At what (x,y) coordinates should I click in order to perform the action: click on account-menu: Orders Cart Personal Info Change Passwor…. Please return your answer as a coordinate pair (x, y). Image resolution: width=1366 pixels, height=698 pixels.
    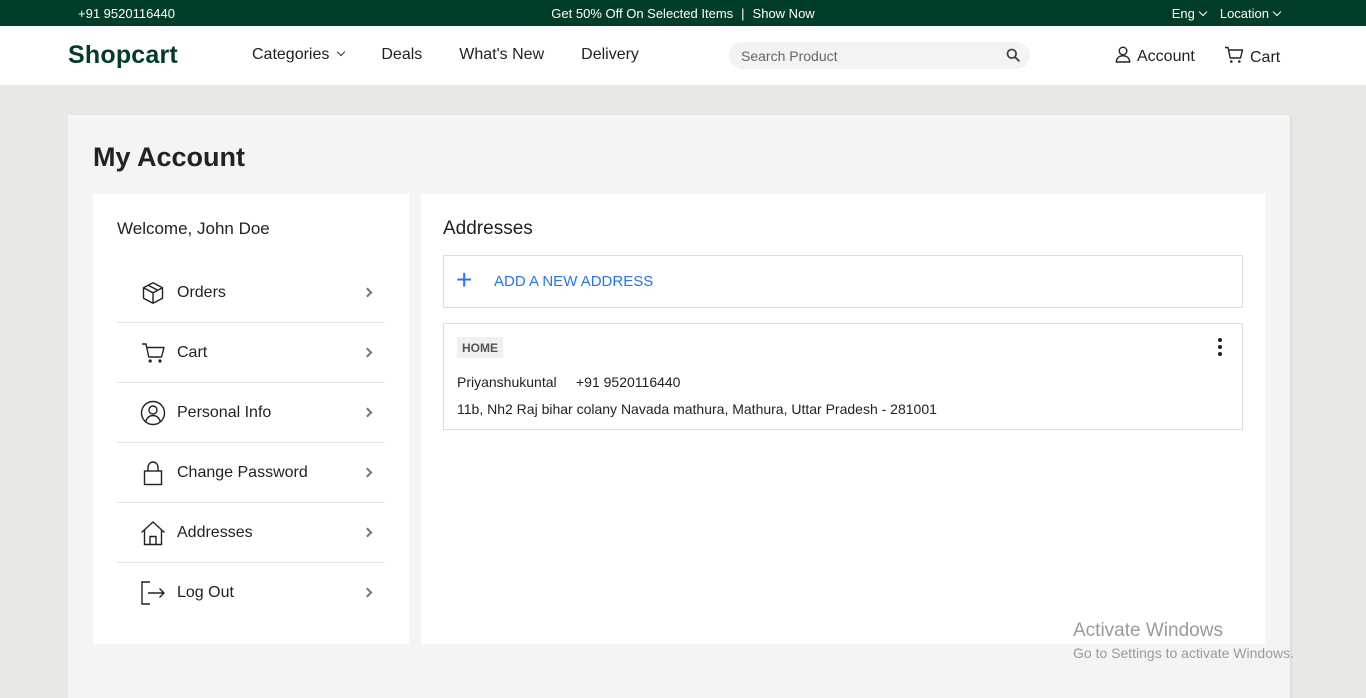
    Looking at the image, I should click on (251, 443).